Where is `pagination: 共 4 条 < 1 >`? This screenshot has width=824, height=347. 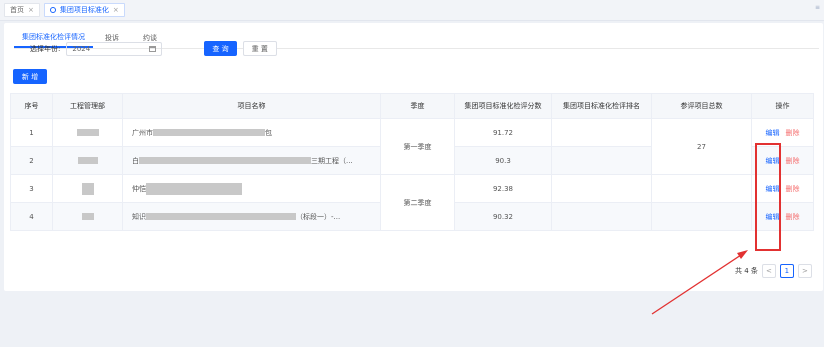
pagination: 共 4 条 < 1 > is located at coordinates (773, 271).